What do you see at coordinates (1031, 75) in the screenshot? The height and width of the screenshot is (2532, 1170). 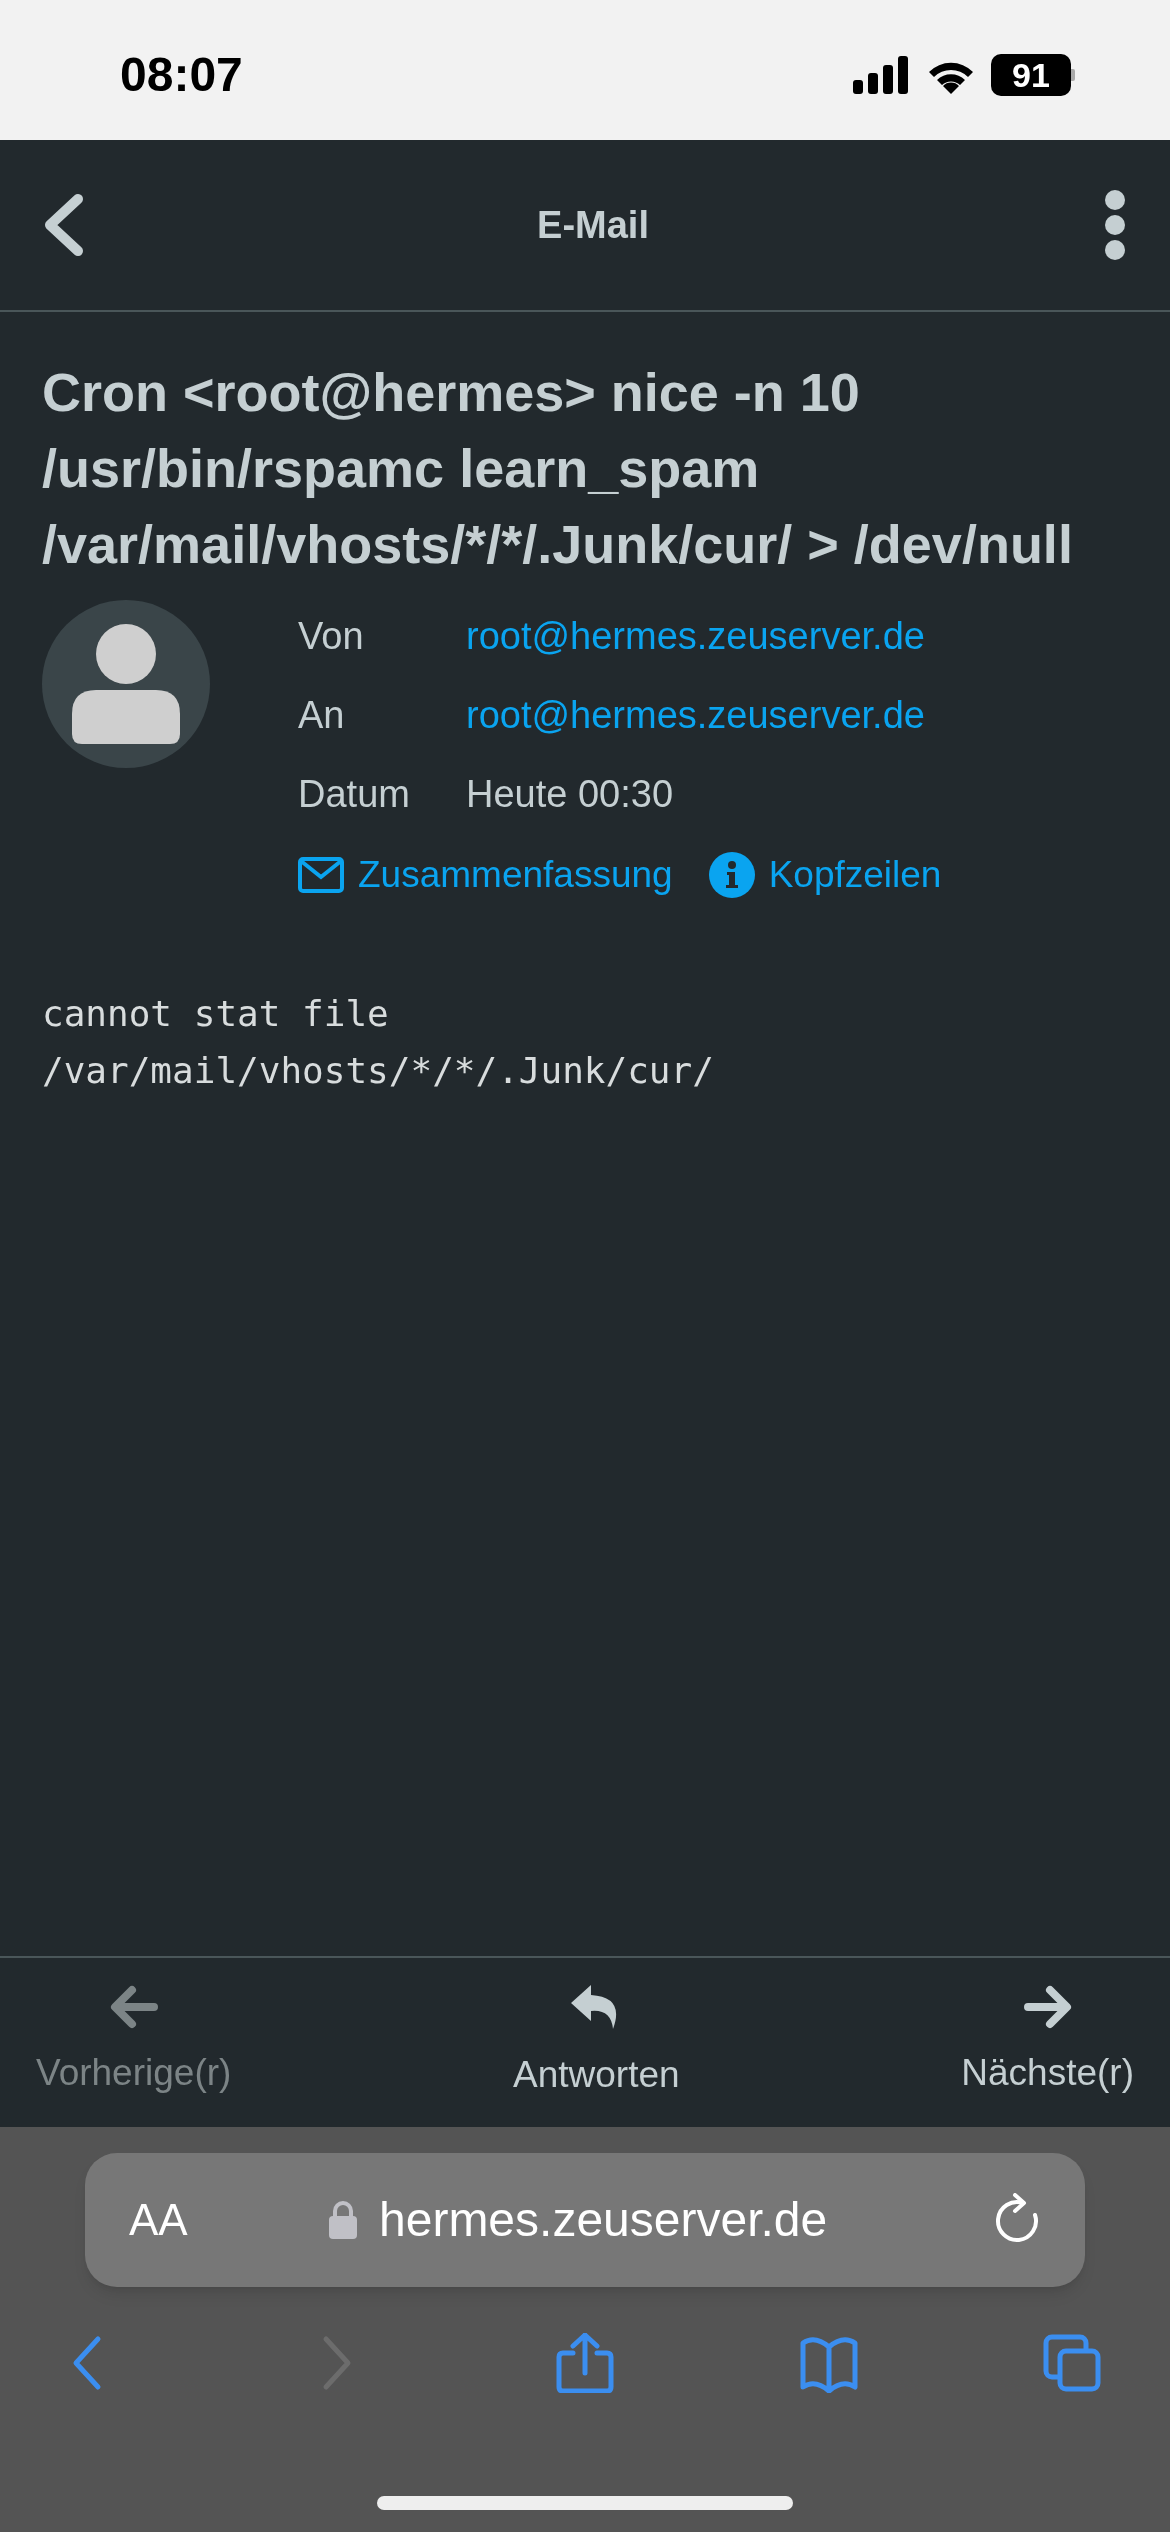 I see `battery-level: 91` at bounding box center [1031, 75].